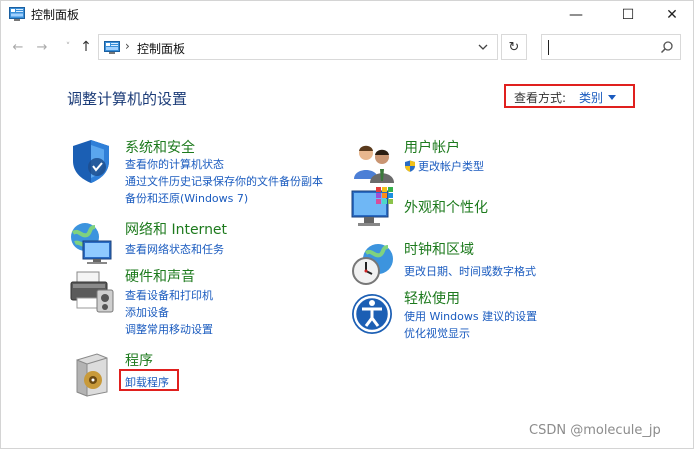 The height and width of the screenshot is (449, 694). Describe the element at coordinates (671, 15) in the screenshot. I see `close-button: ✕` at that location.